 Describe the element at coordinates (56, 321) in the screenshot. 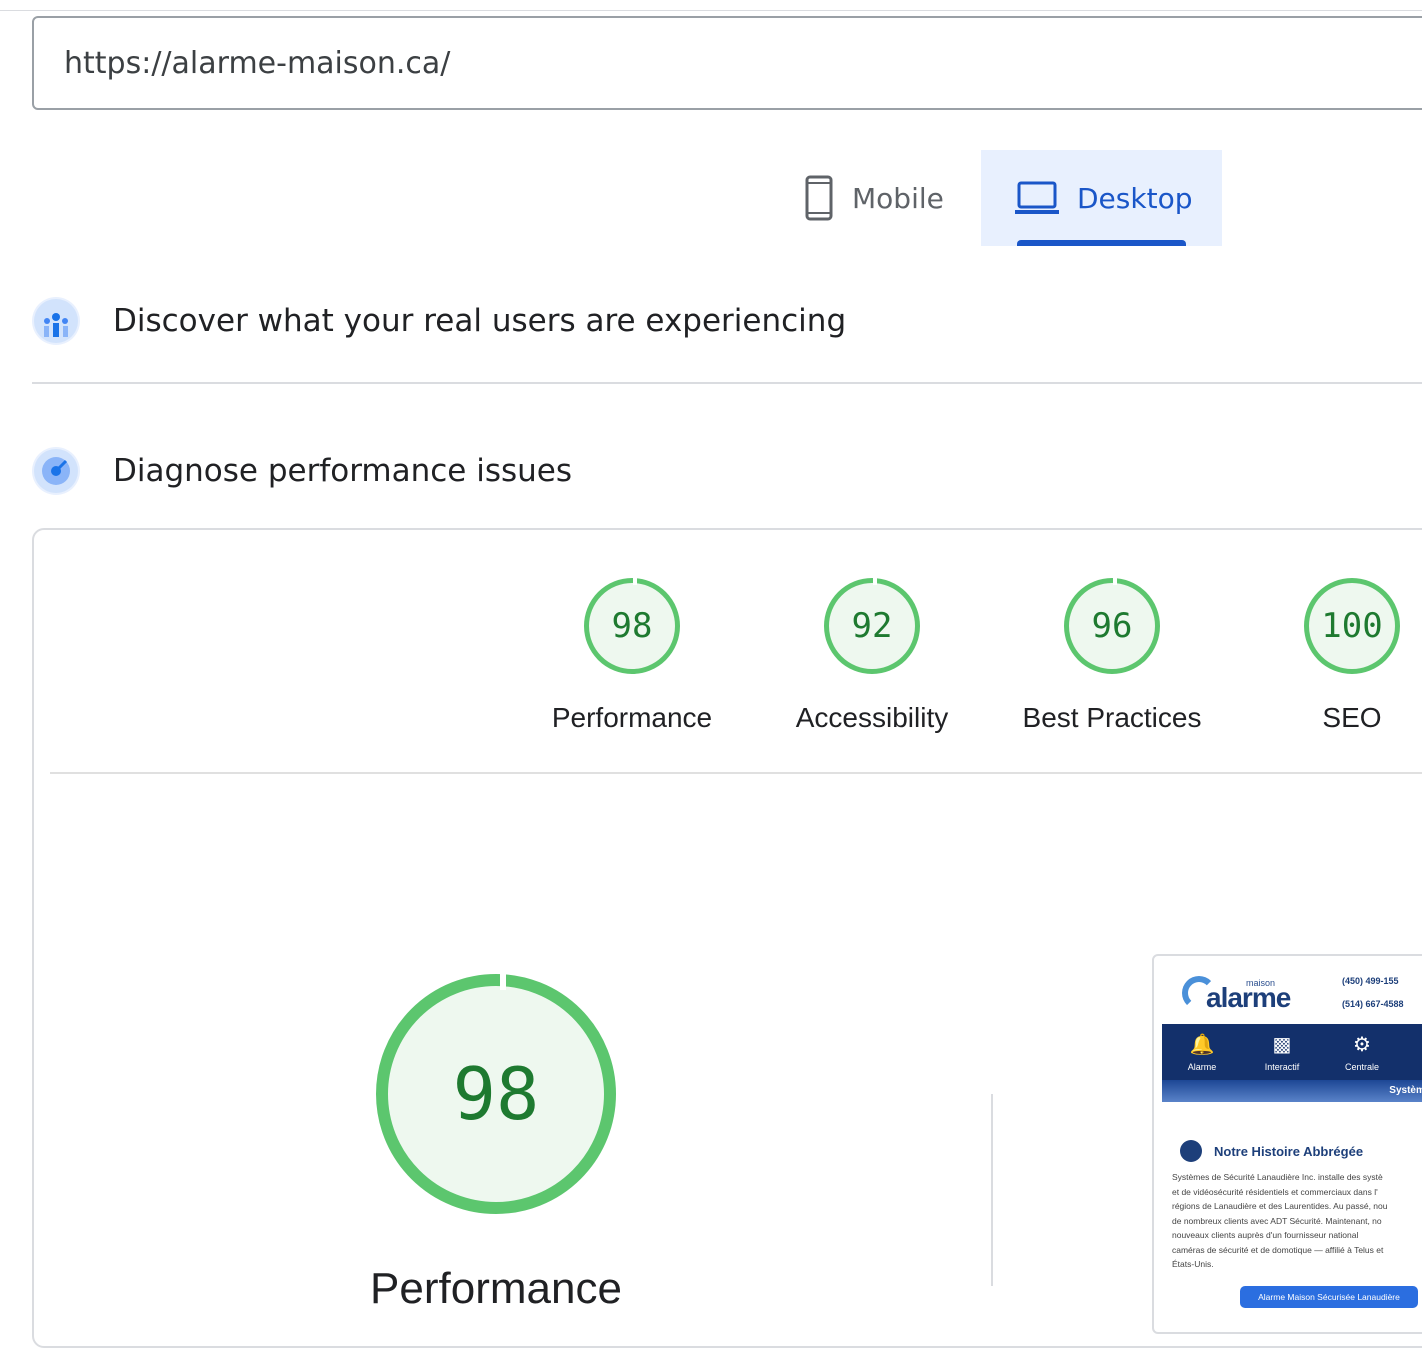

I see `users-chart-icon` at that location.